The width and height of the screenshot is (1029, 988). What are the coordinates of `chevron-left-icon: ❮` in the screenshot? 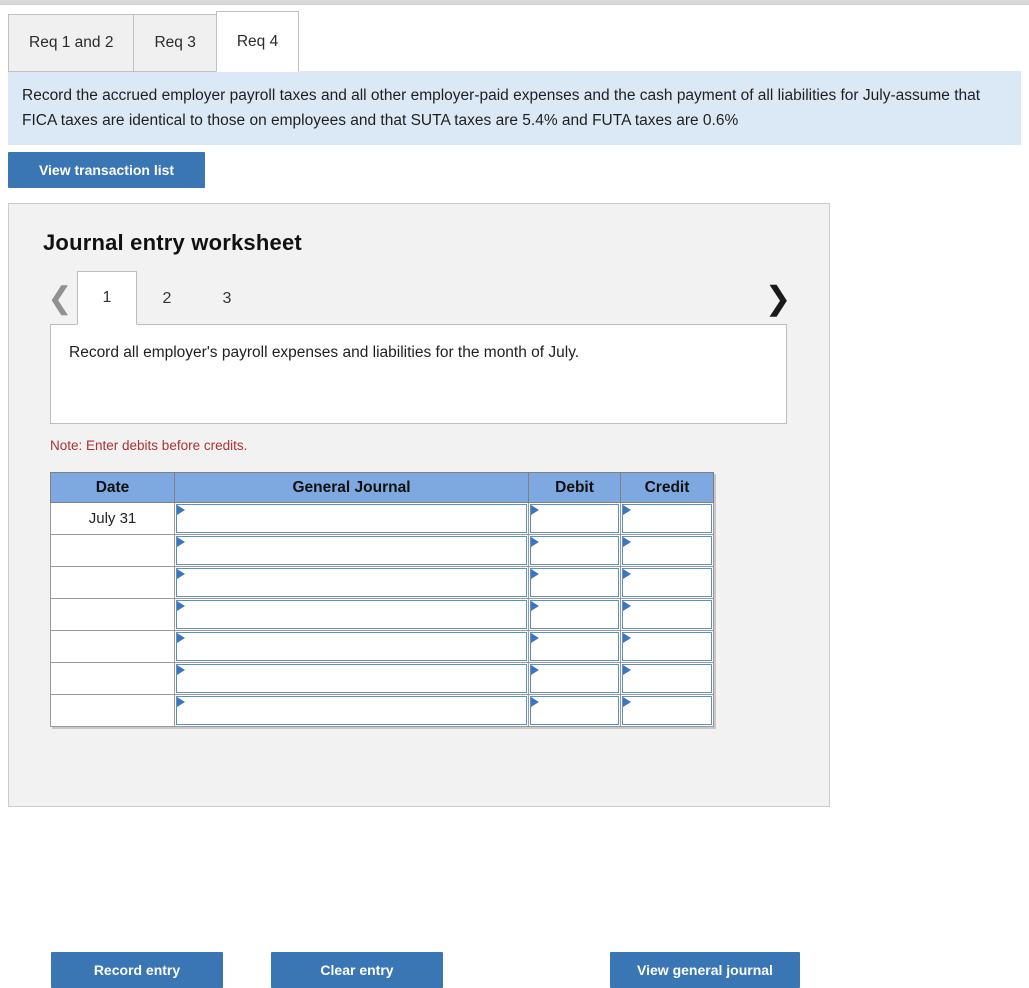 It's located at (60, 298).